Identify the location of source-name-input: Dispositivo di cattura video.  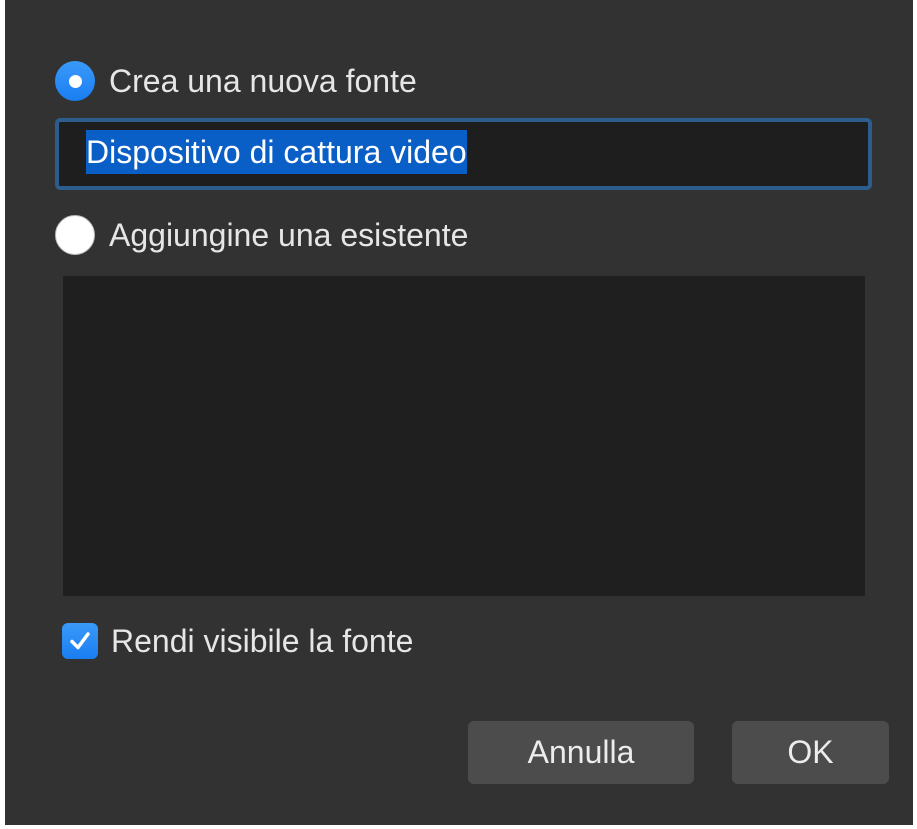
(463, 154).